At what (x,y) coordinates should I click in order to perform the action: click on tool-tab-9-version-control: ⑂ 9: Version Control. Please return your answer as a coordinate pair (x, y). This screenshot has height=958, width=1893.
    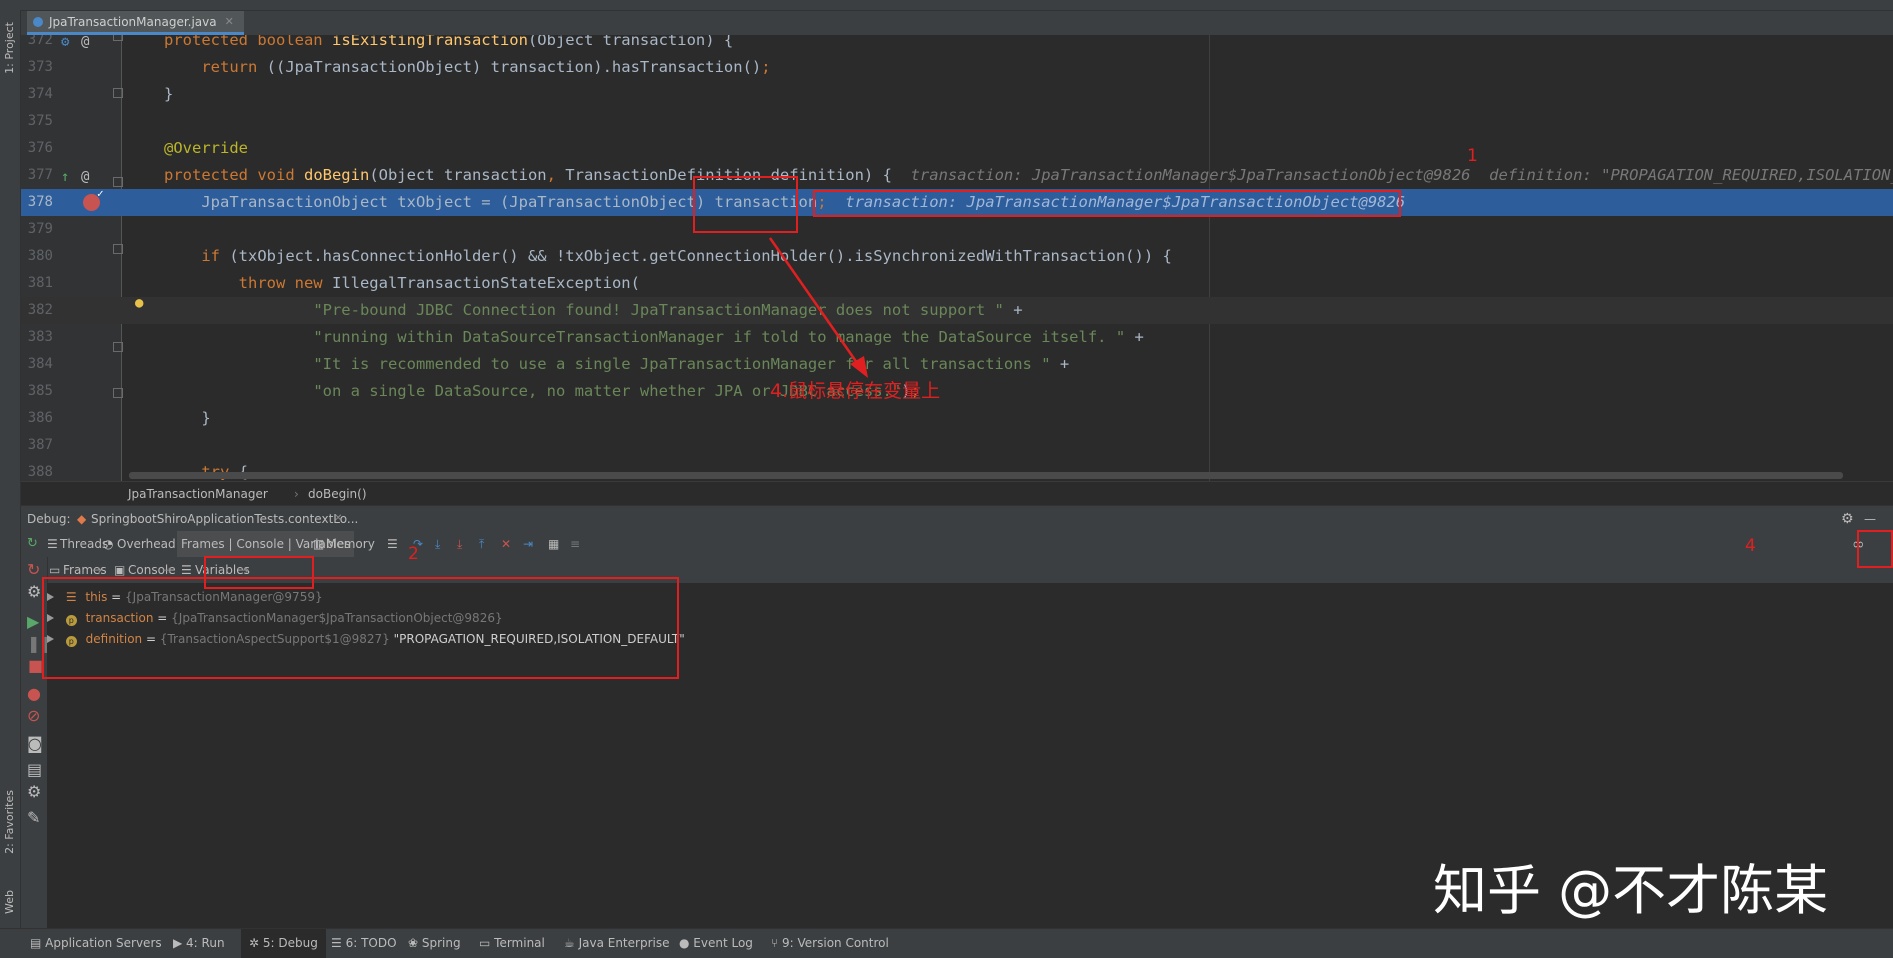
    Looking at the image, I should click on (830, 943).